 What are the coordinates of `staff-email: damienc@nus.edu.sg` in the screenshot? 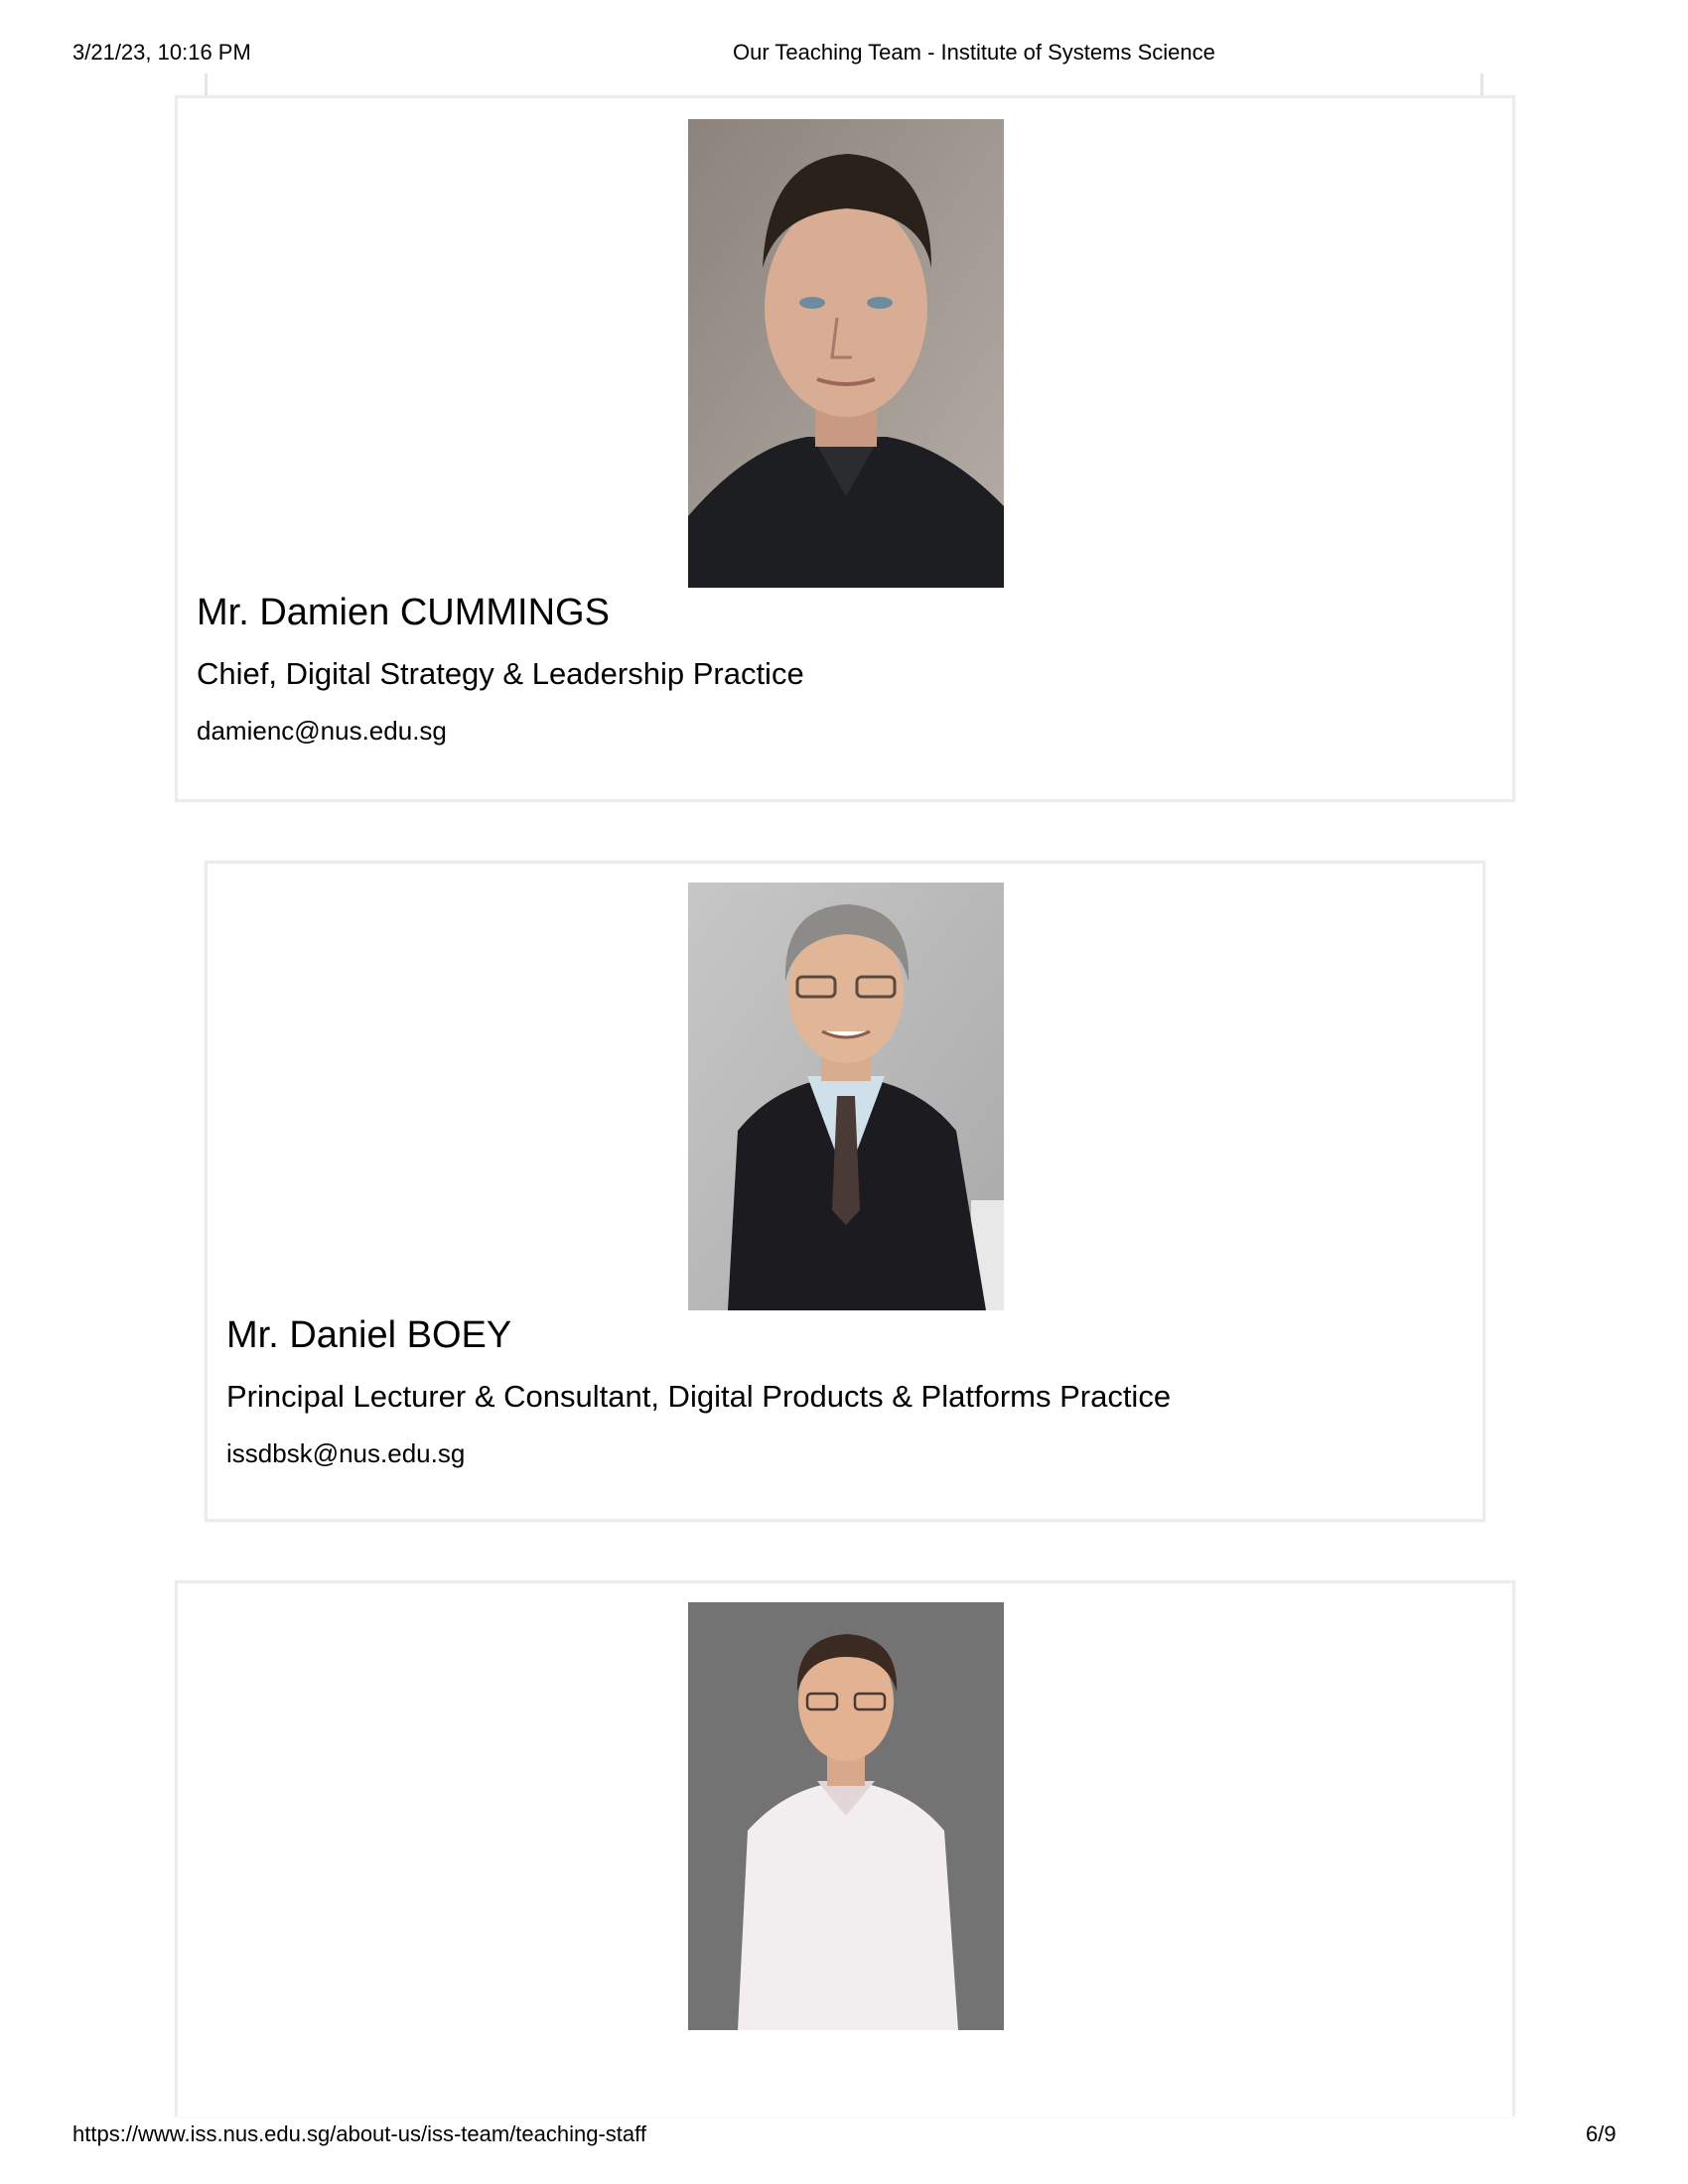 It's located at (322, 731).